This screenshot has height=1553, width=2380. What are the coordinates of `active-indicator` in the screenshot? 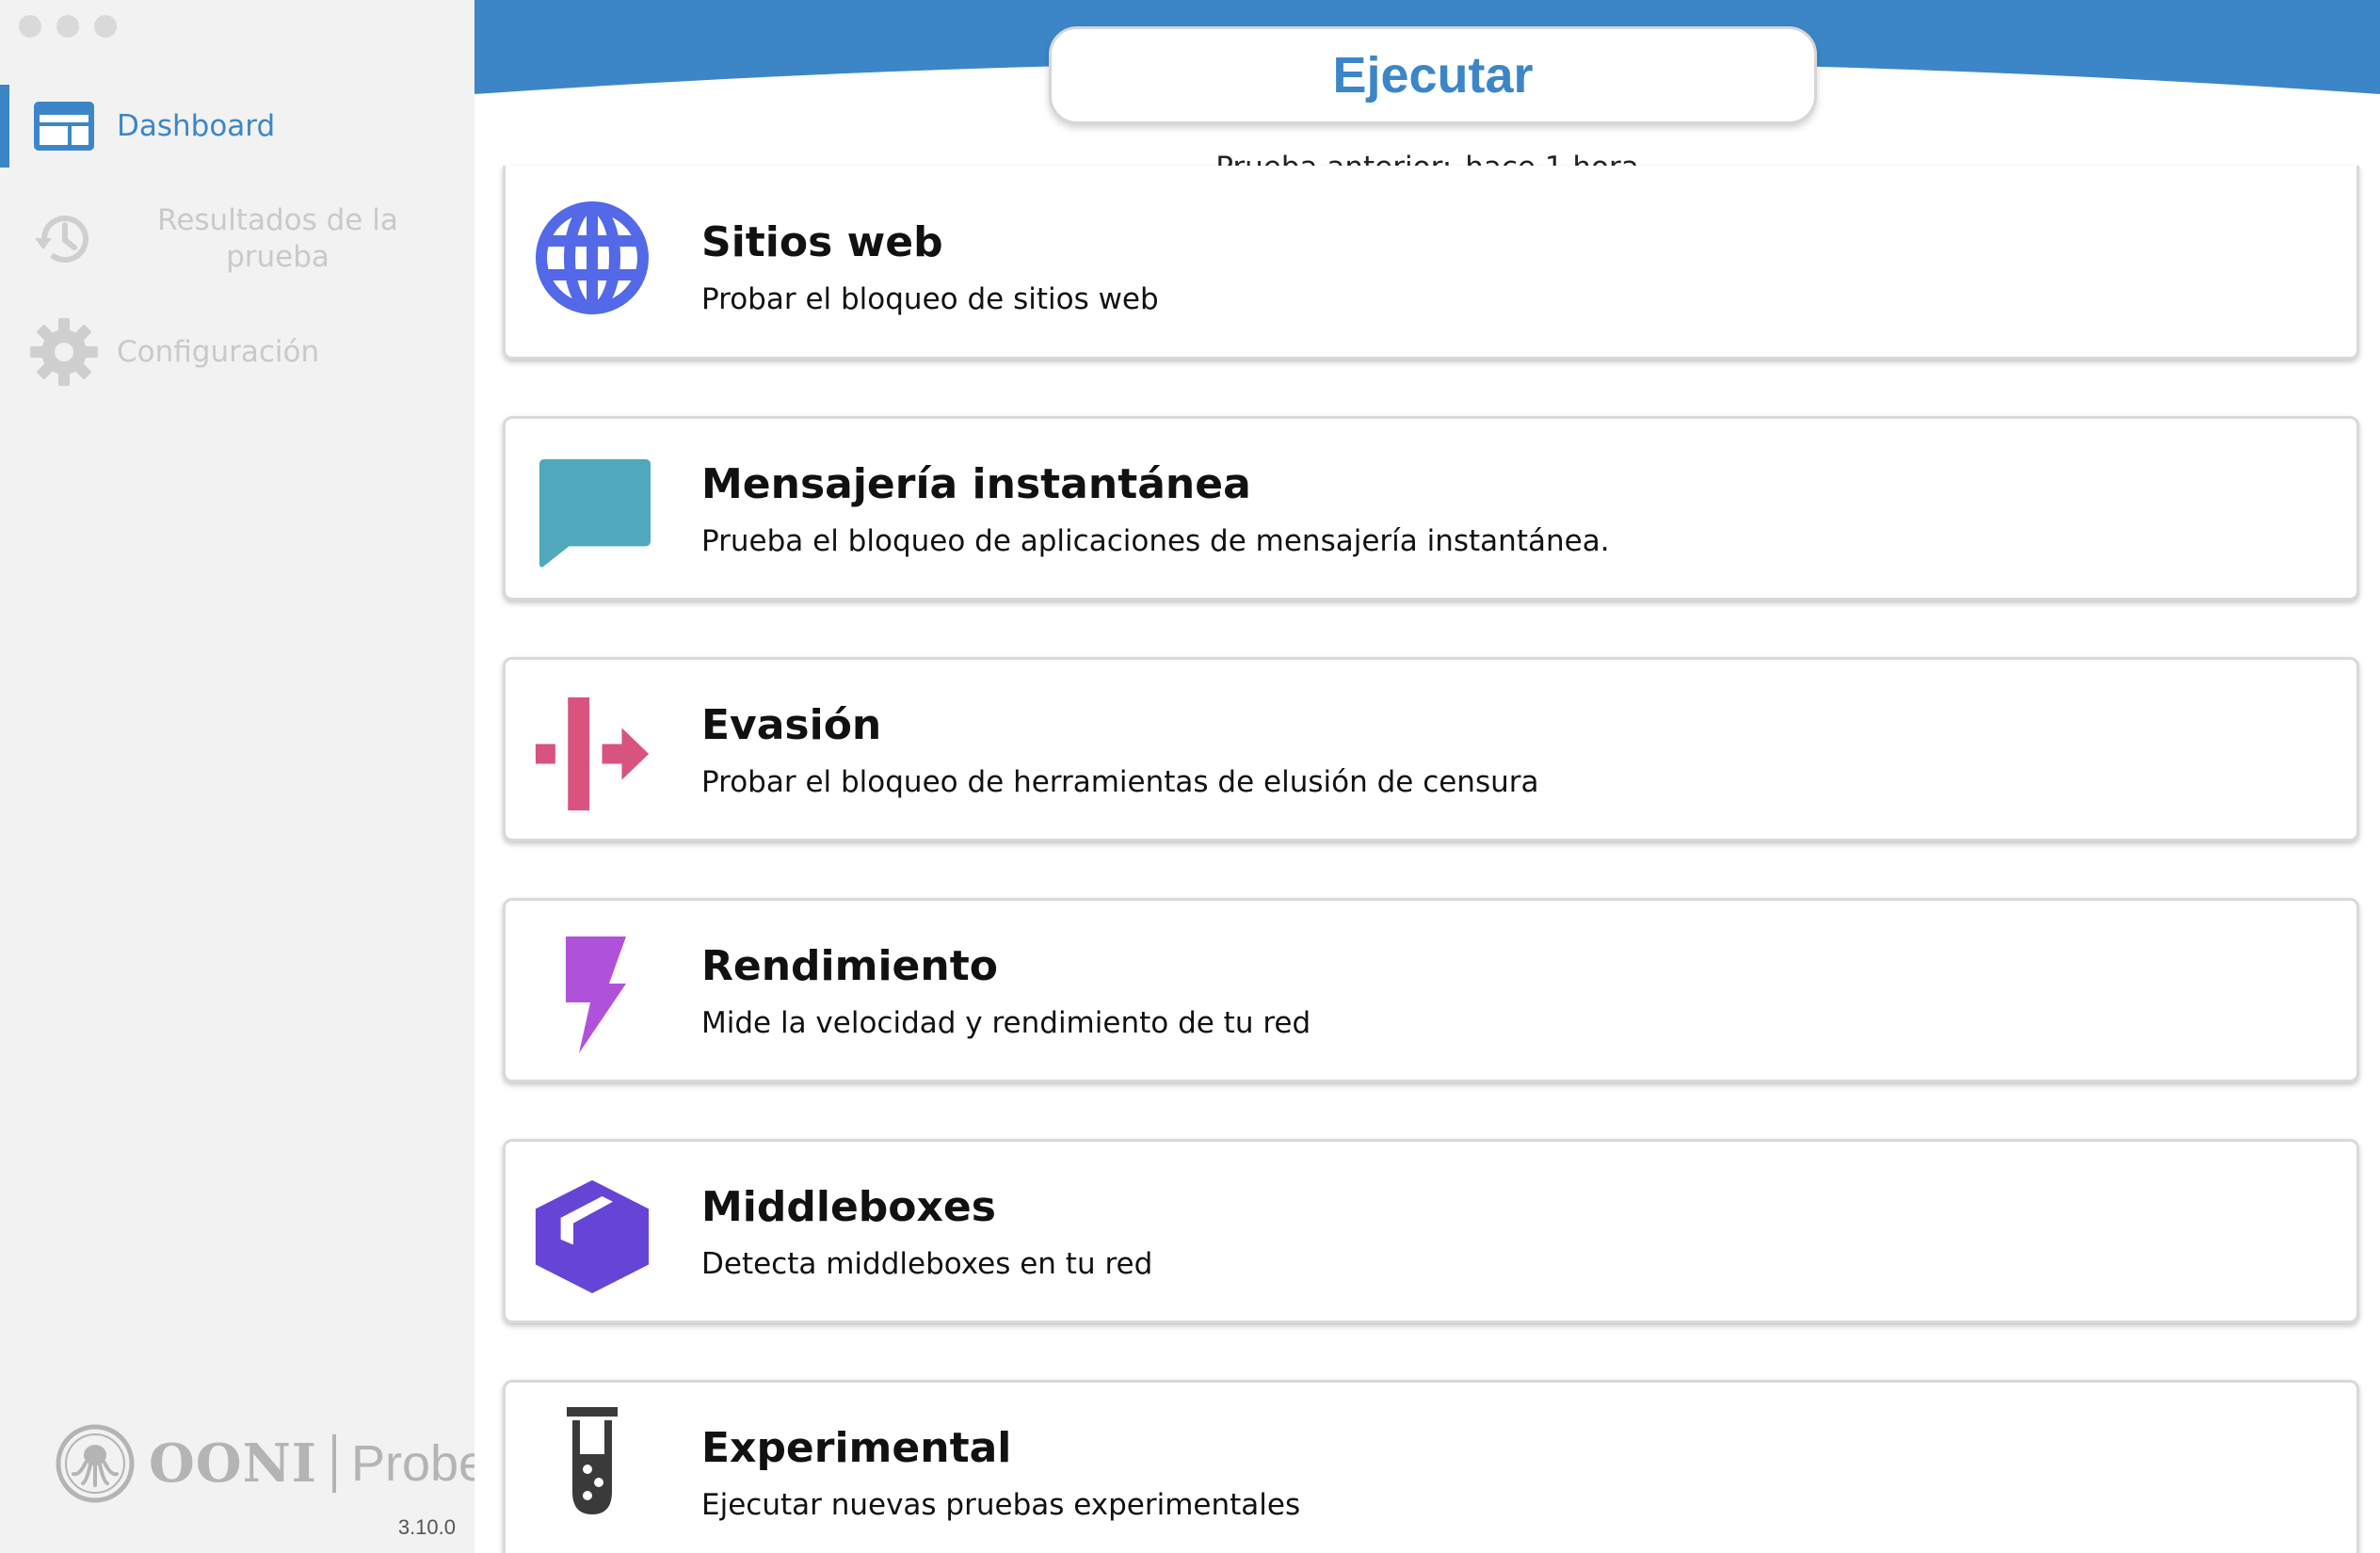 It's located at (4, 126).